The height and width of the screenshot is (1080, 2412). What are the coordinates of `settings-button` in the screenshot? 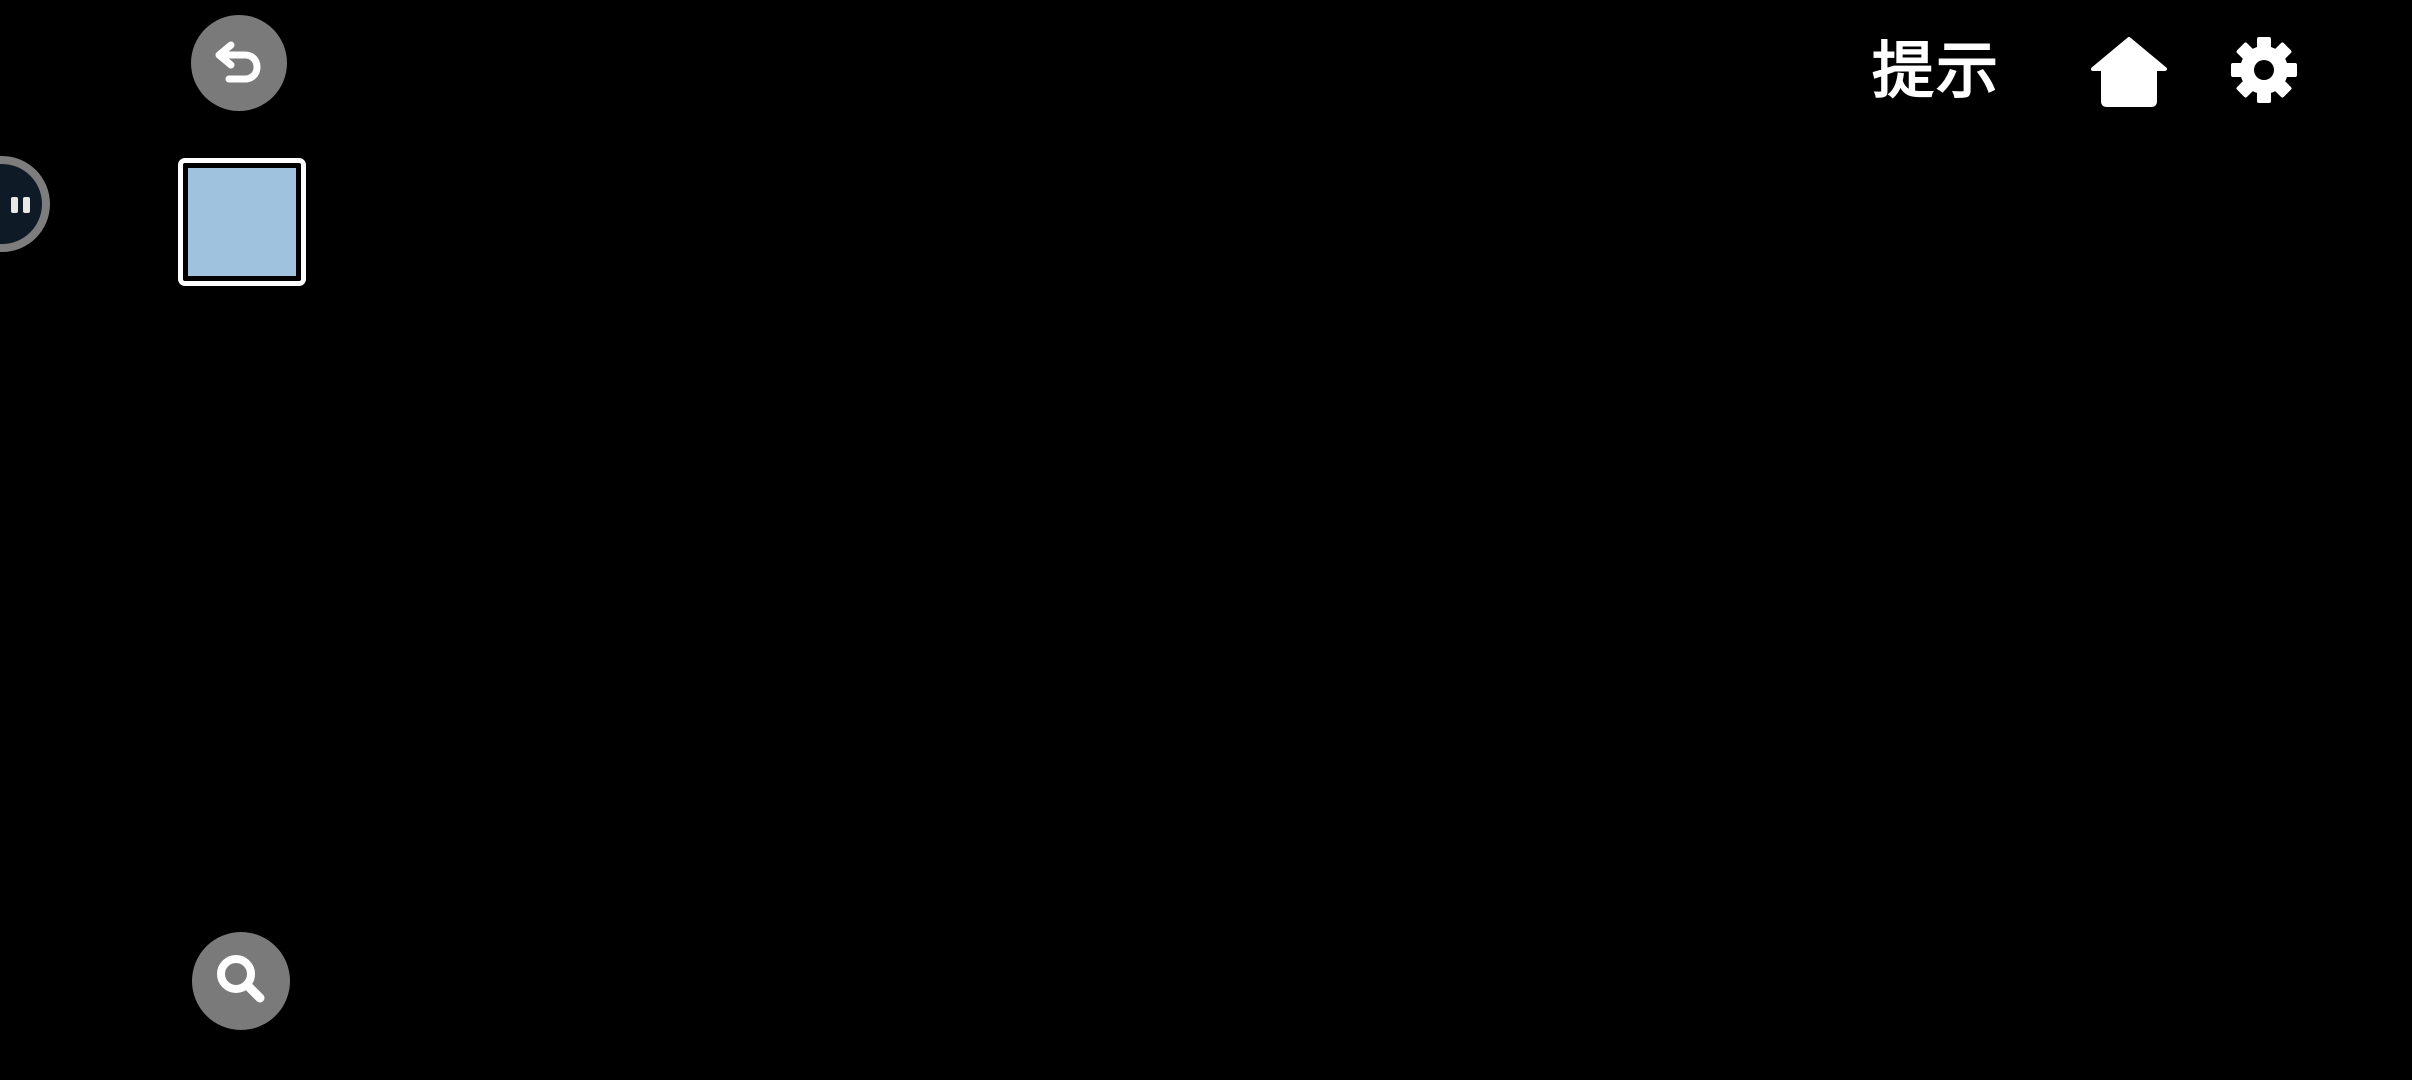 It's located at (2264, 72).